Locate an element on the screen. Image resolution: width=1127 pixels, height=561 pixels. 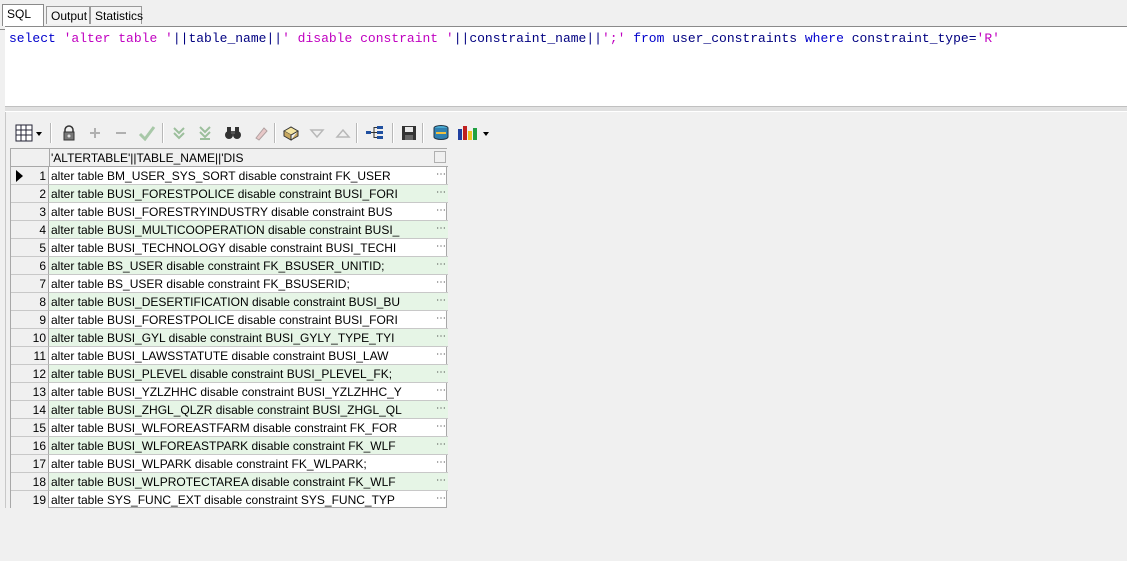
row-number: 15 is located at coordinates (30, 428).